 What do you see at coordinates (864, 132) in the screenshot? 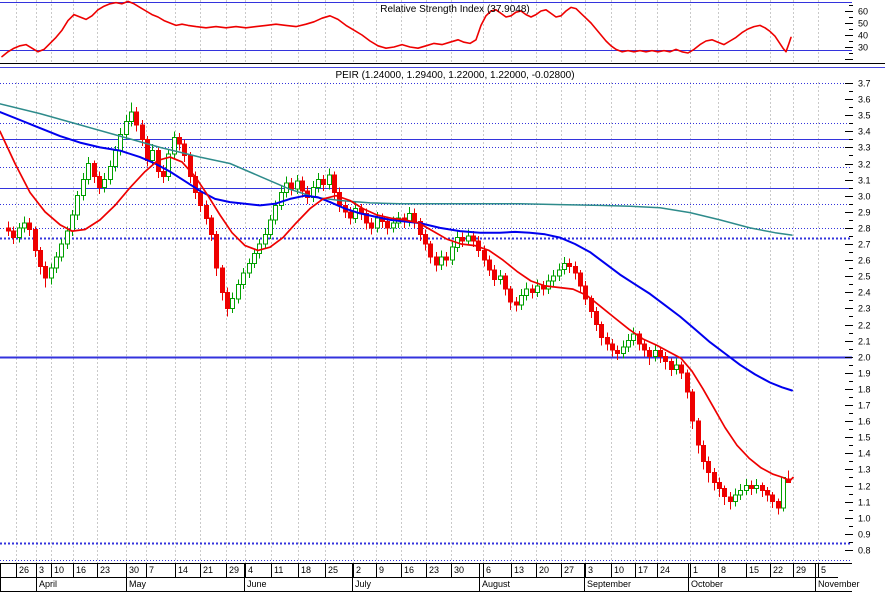
I see `price-tick-label: 3.4` at bounding box center [864, 132].